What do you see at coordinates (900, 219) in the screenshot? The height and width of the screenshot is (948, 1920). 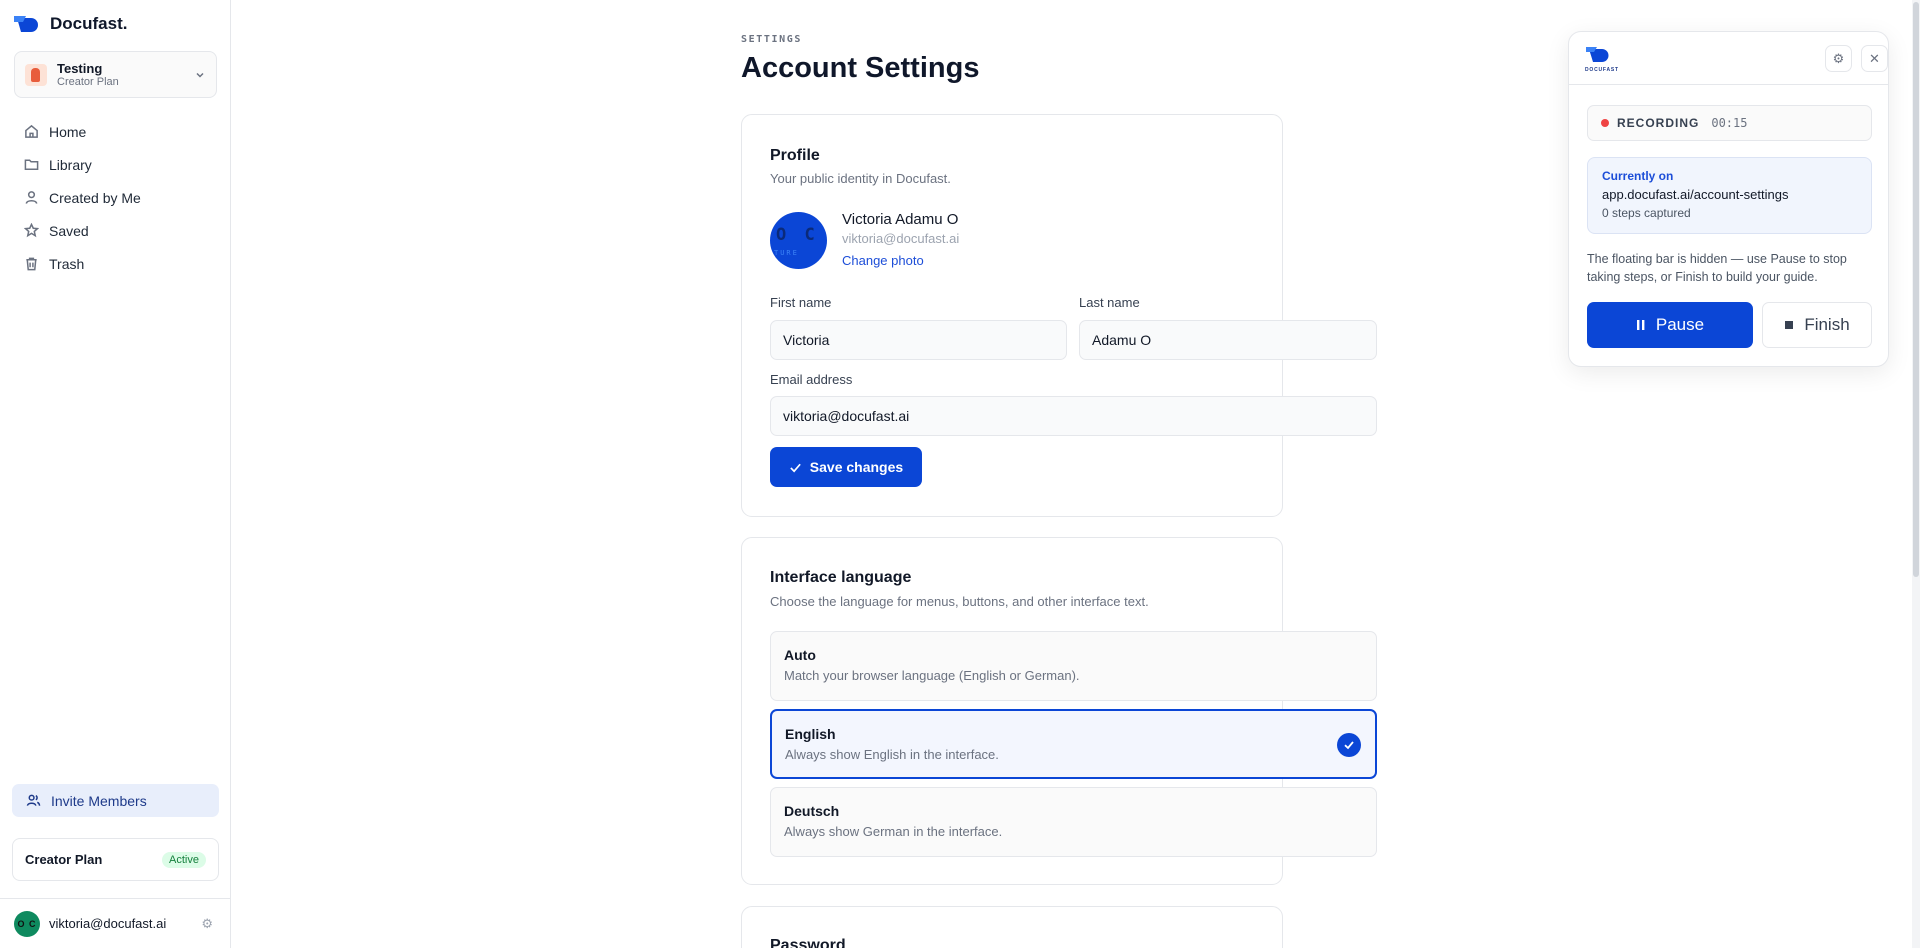 I see `profile-name: Victoria Adamu O` at bounding box center [900, 219].